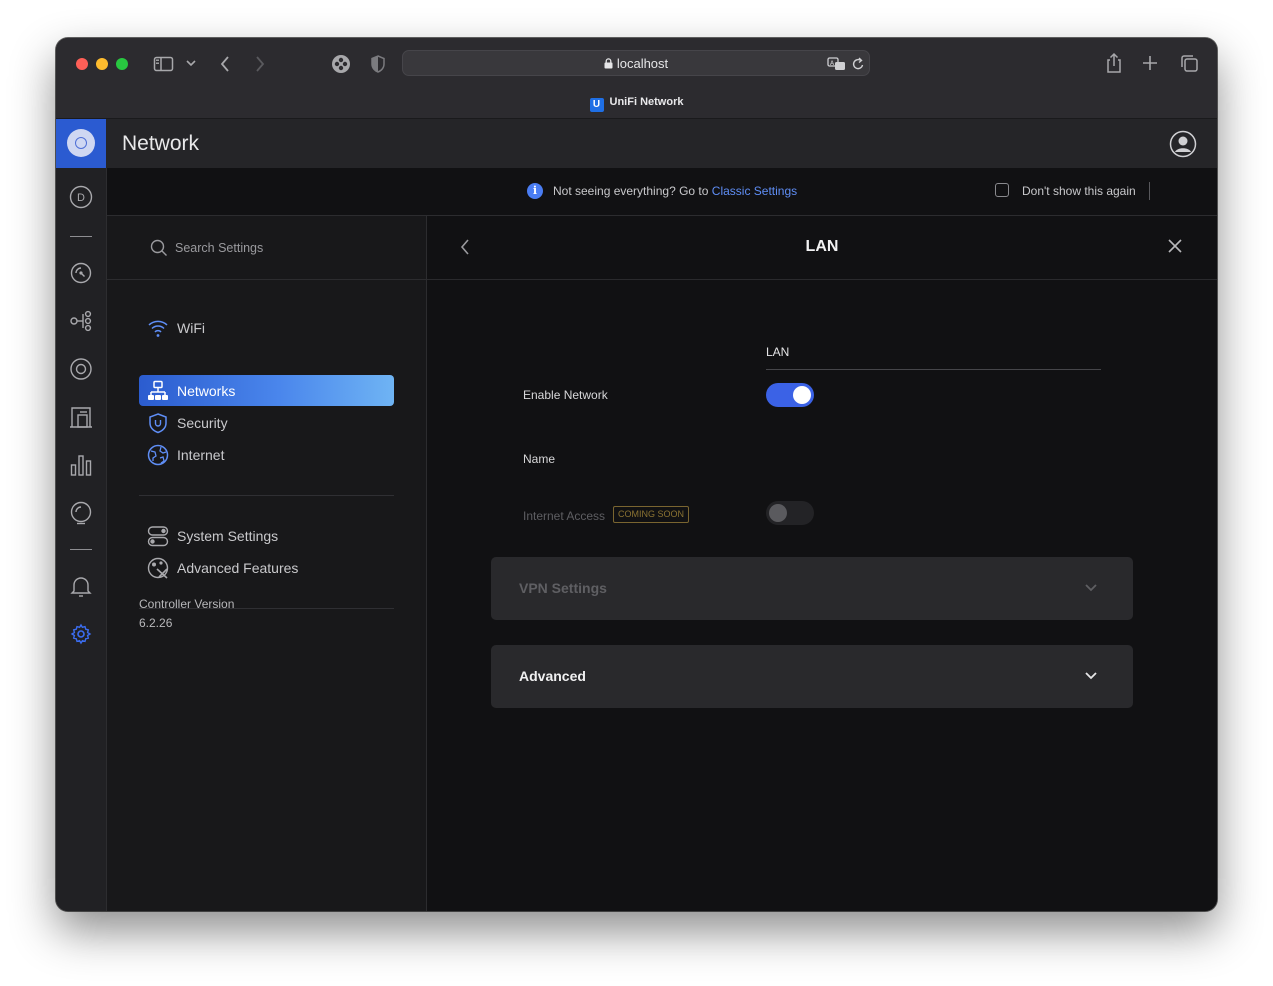 The height and width of the screenshot is (986, 1273). I want to click on internet-access-toggle, so click(790, 513).